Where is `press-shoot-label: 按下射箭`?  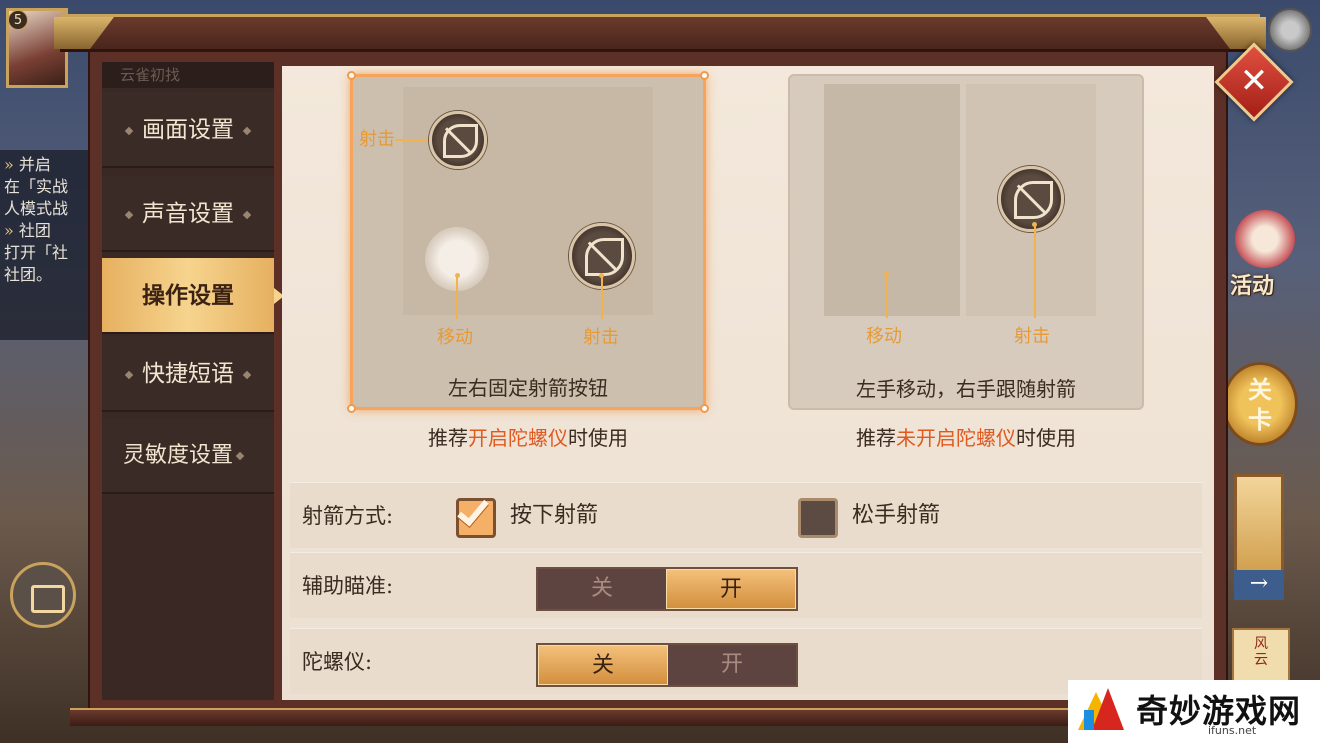 press-shoot-label: 按下射箭 is located at coordinates (554, 516).